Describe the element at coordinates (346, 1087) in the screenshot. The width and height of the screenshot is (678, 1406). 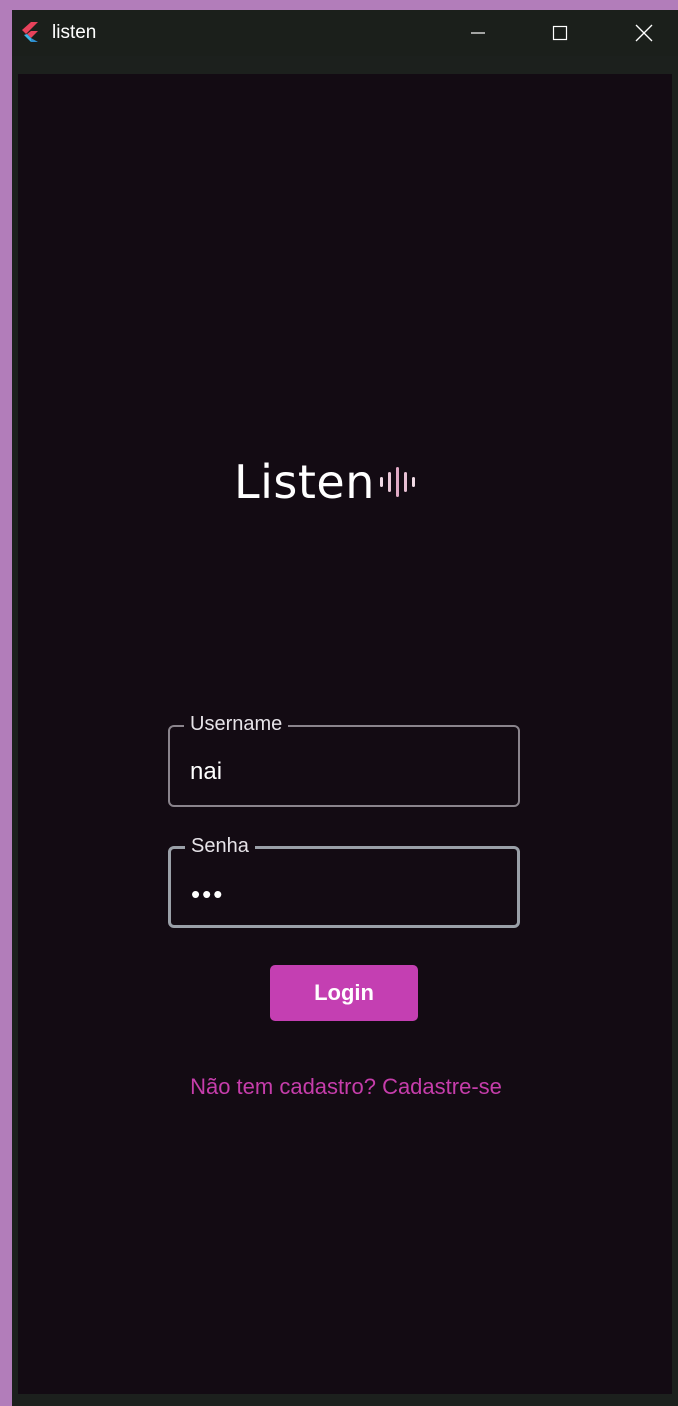
I see `signup-link: Não tem cadastro? Cadastre-se` at that location.